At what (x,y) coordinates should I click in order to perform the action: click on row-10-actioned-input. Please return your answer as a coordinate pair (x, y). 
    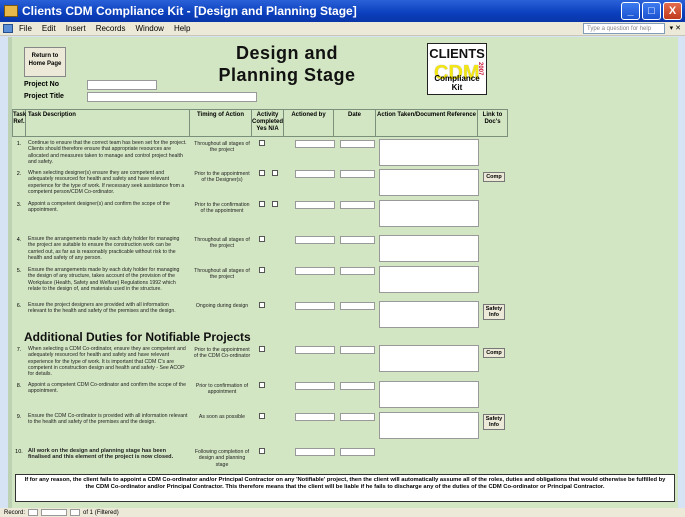
    Looking at the image, I should click on (315, 452).